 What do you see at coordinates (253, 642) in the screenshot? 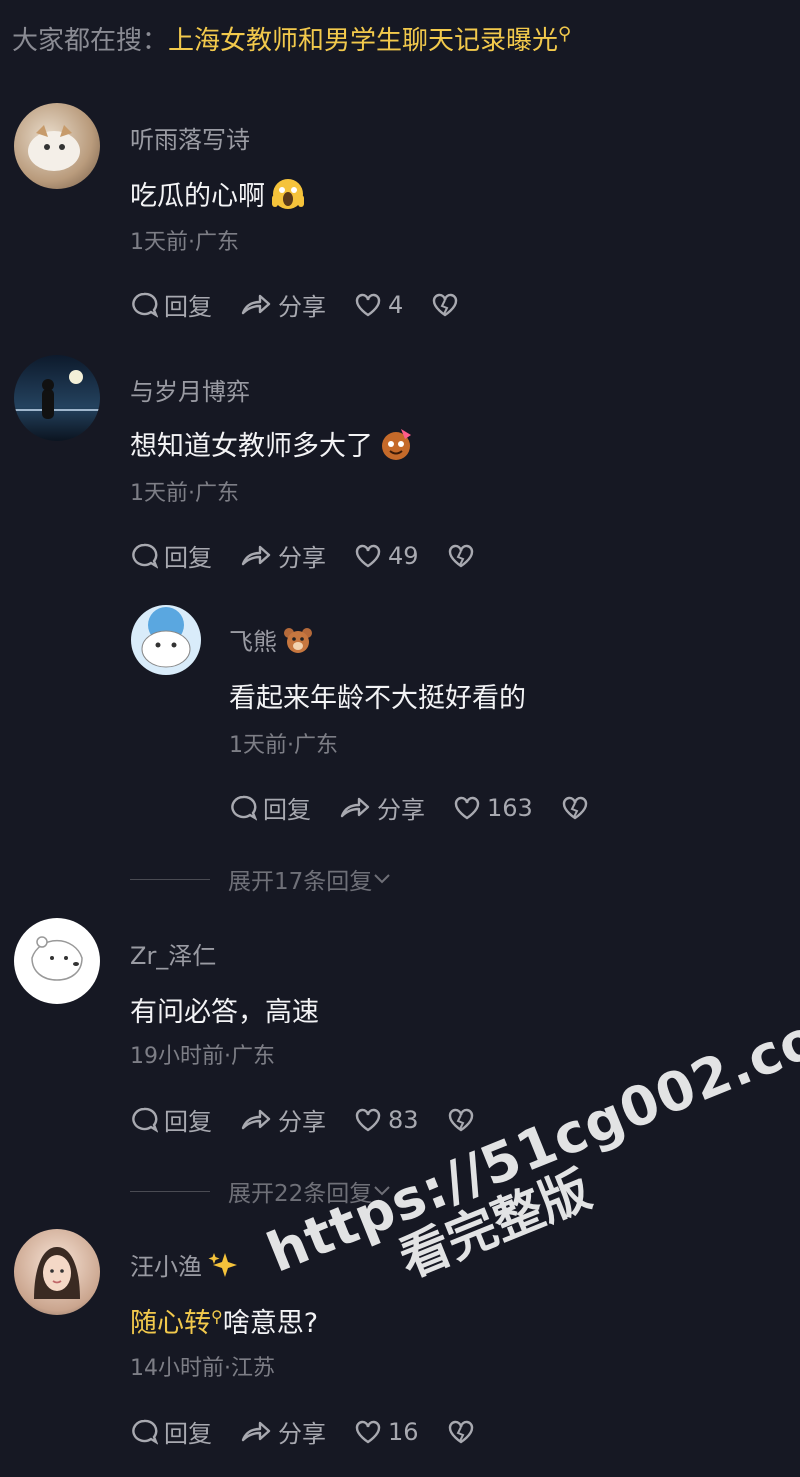
I see `reply-author-name: 飞熊` at bounding box center [253, 642].